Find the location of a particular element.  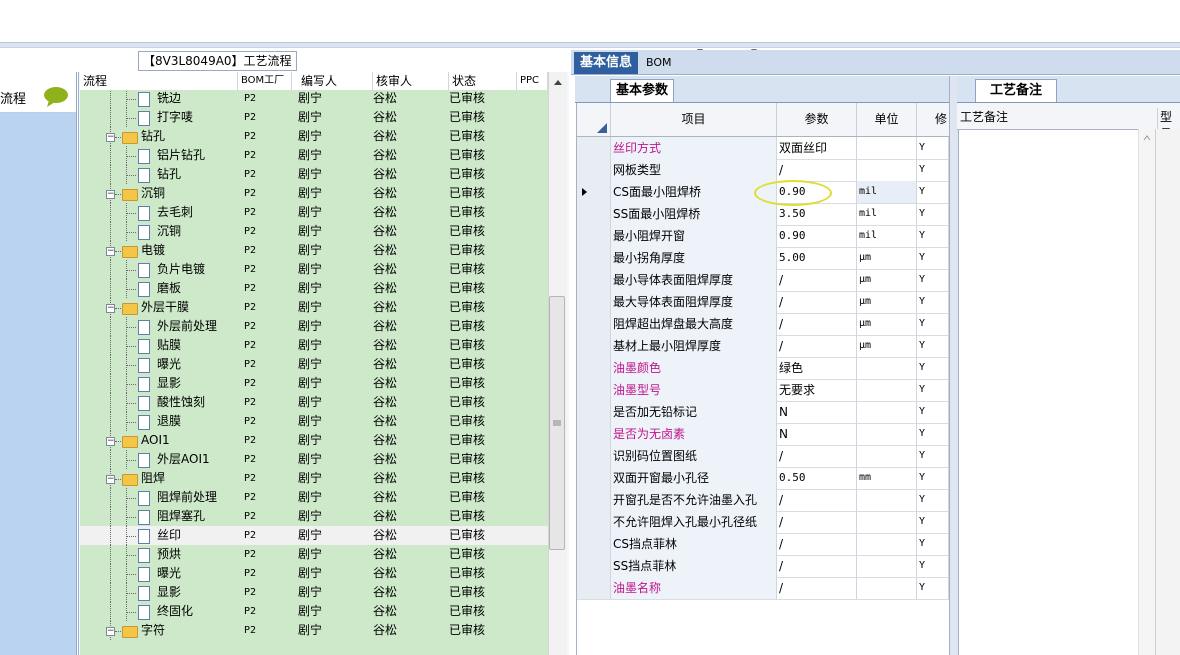

params-row: 丝印方式 双面丝印 Y is located at coordinates (763, 148).